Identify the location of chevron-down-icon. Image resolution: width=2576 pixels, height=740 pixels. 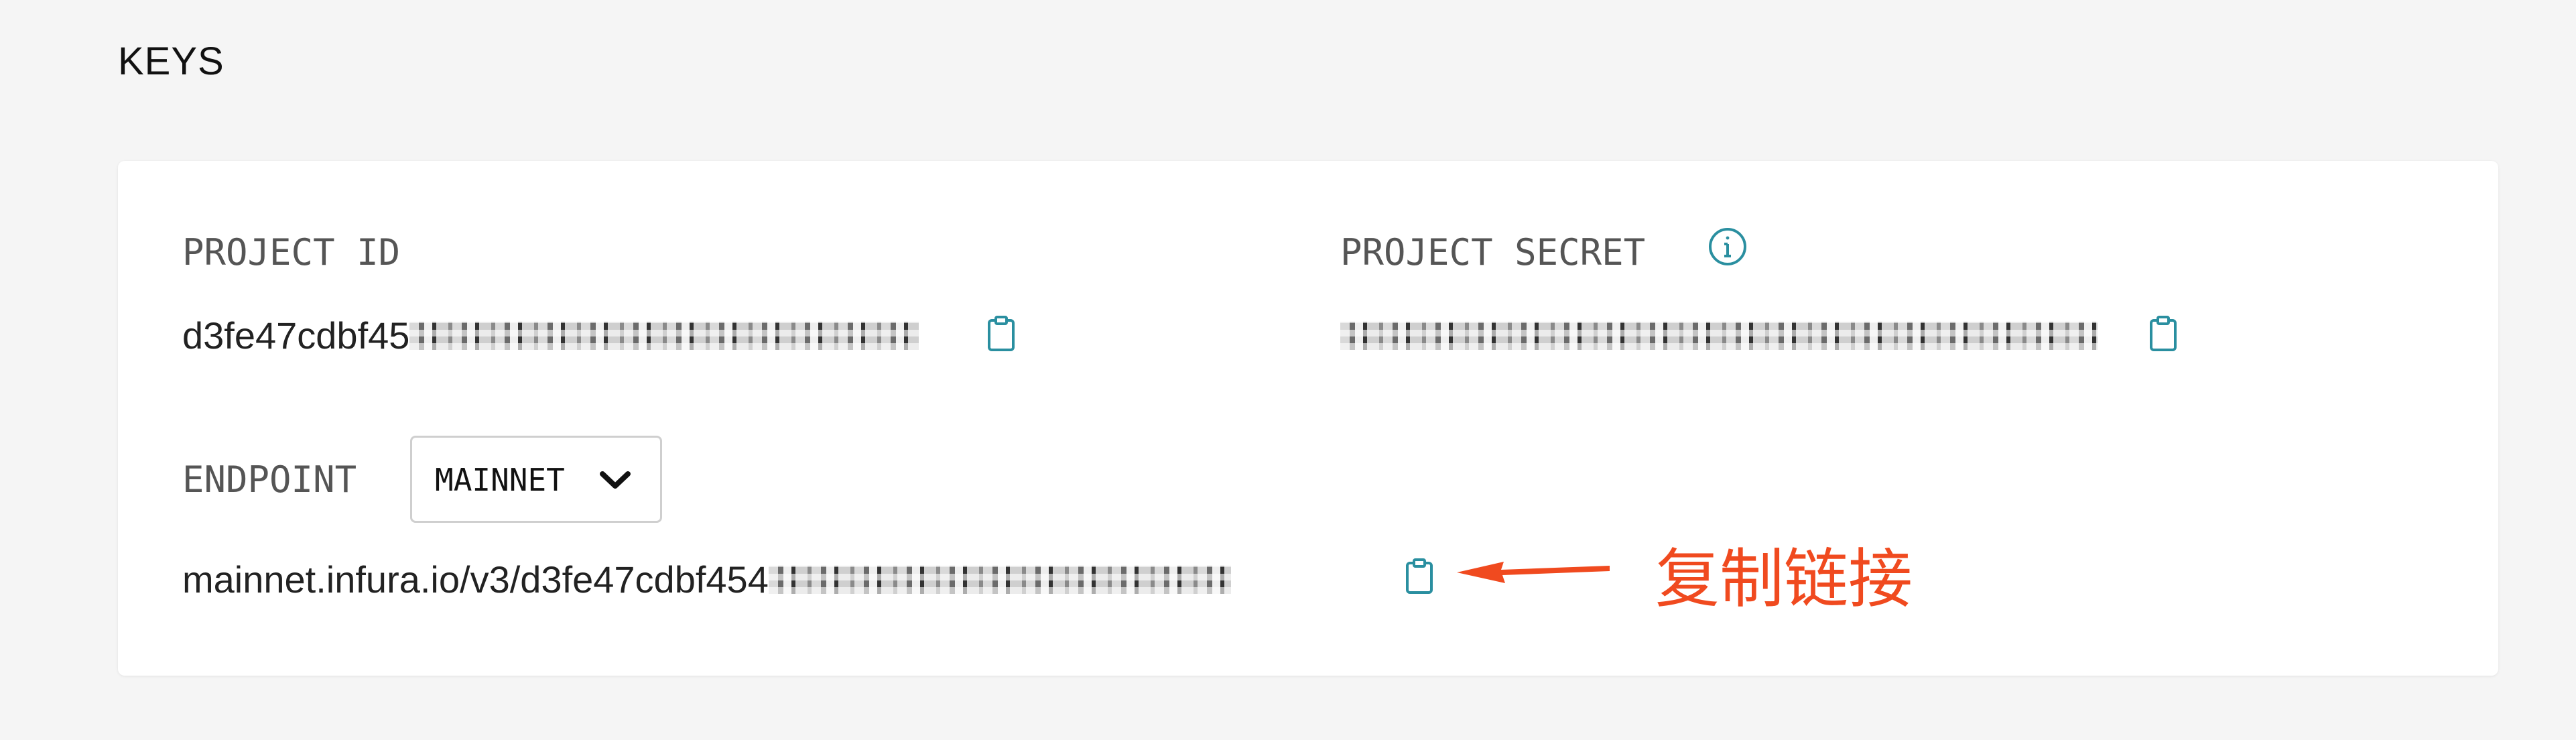
(615, 481).